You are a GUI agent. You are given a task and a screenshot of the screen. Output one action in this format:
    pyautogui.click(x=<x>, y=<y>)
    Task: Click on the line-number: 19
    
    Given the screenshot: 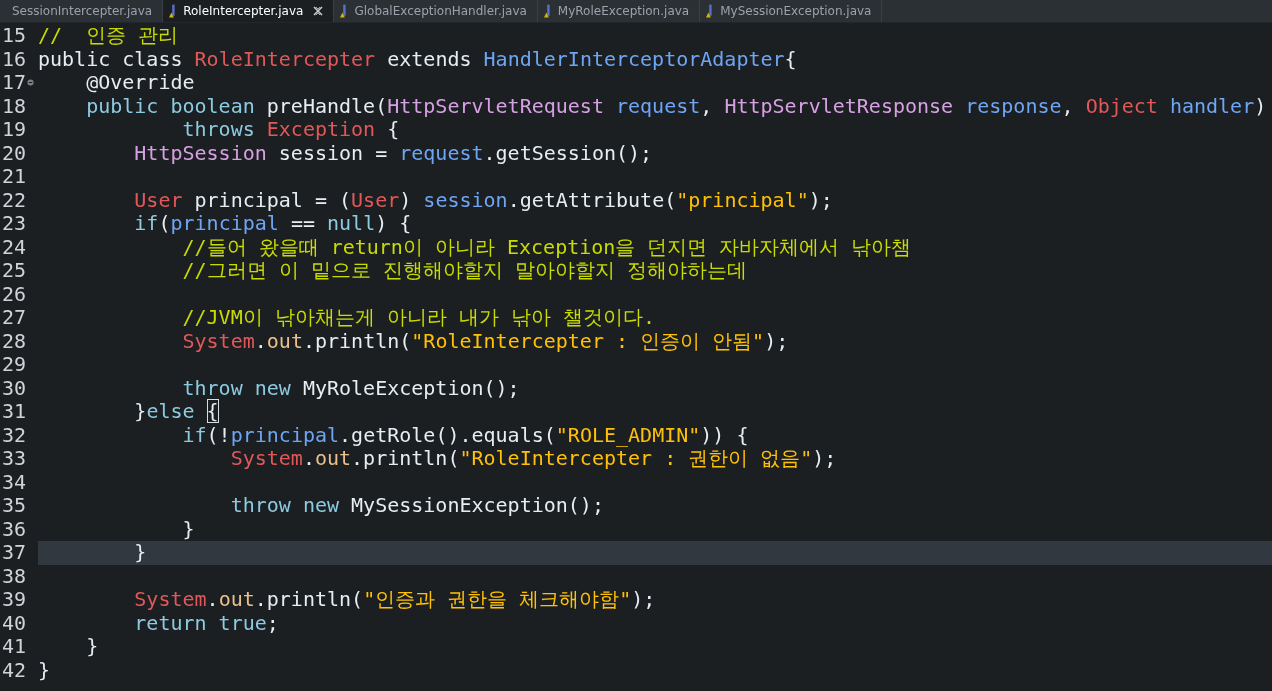 What is the action you would take?
    pyautogui.click(x=14, y=130)
    